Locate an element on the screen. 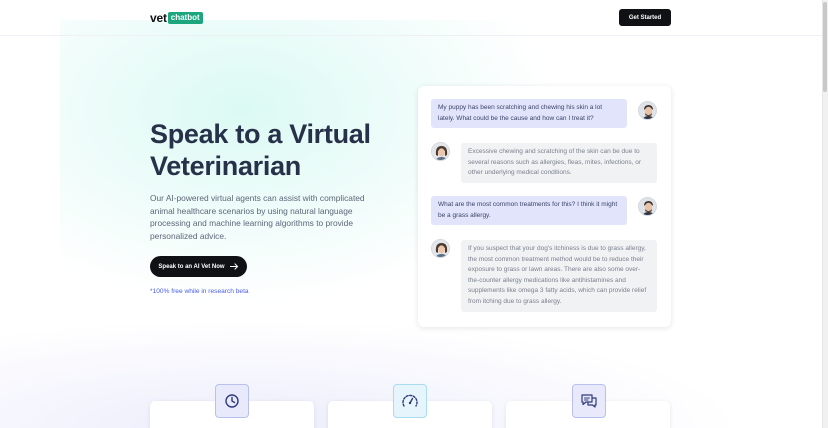 The width and height of the screenshot is (828, 428). speedometer-icon is located at coordinates (410, 401).